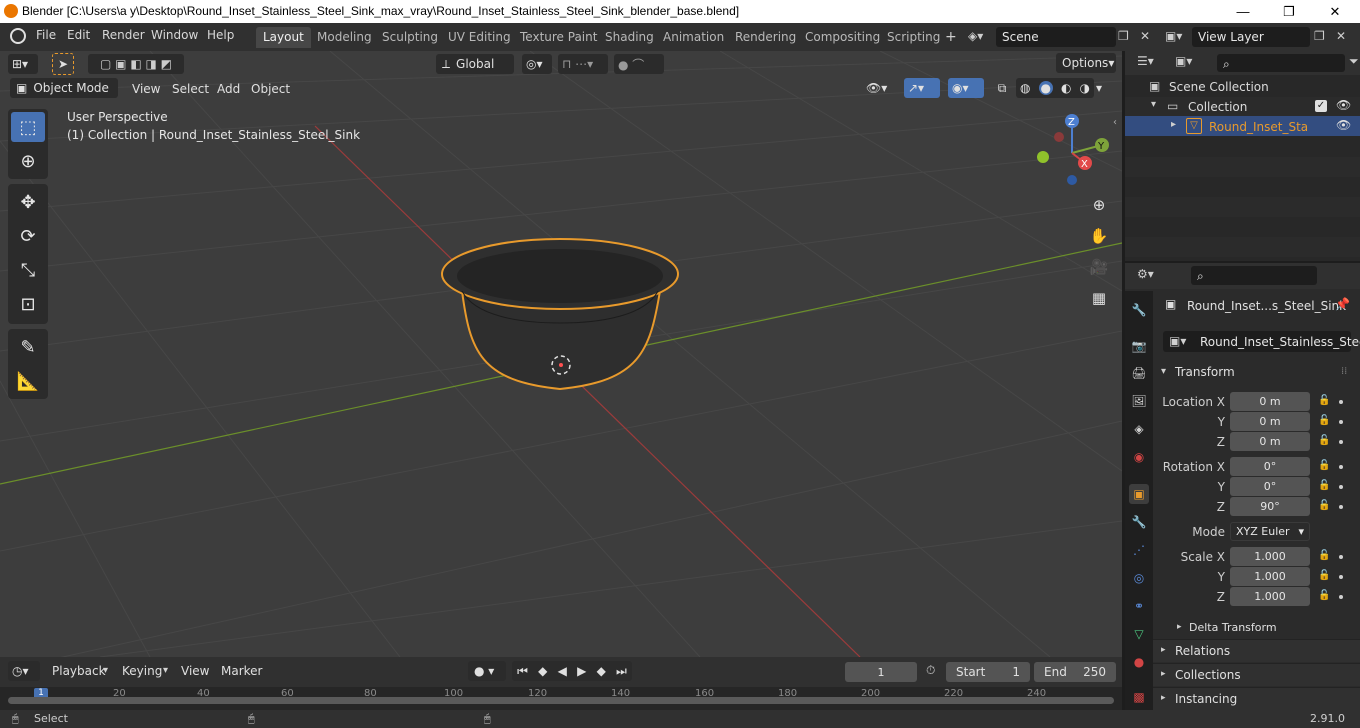 The height and width of the screenshot is (728, 1360). Describe the element at coordinates (1321, 106) in the screenshot. I see `collection-checkbox: ✓` at that location.